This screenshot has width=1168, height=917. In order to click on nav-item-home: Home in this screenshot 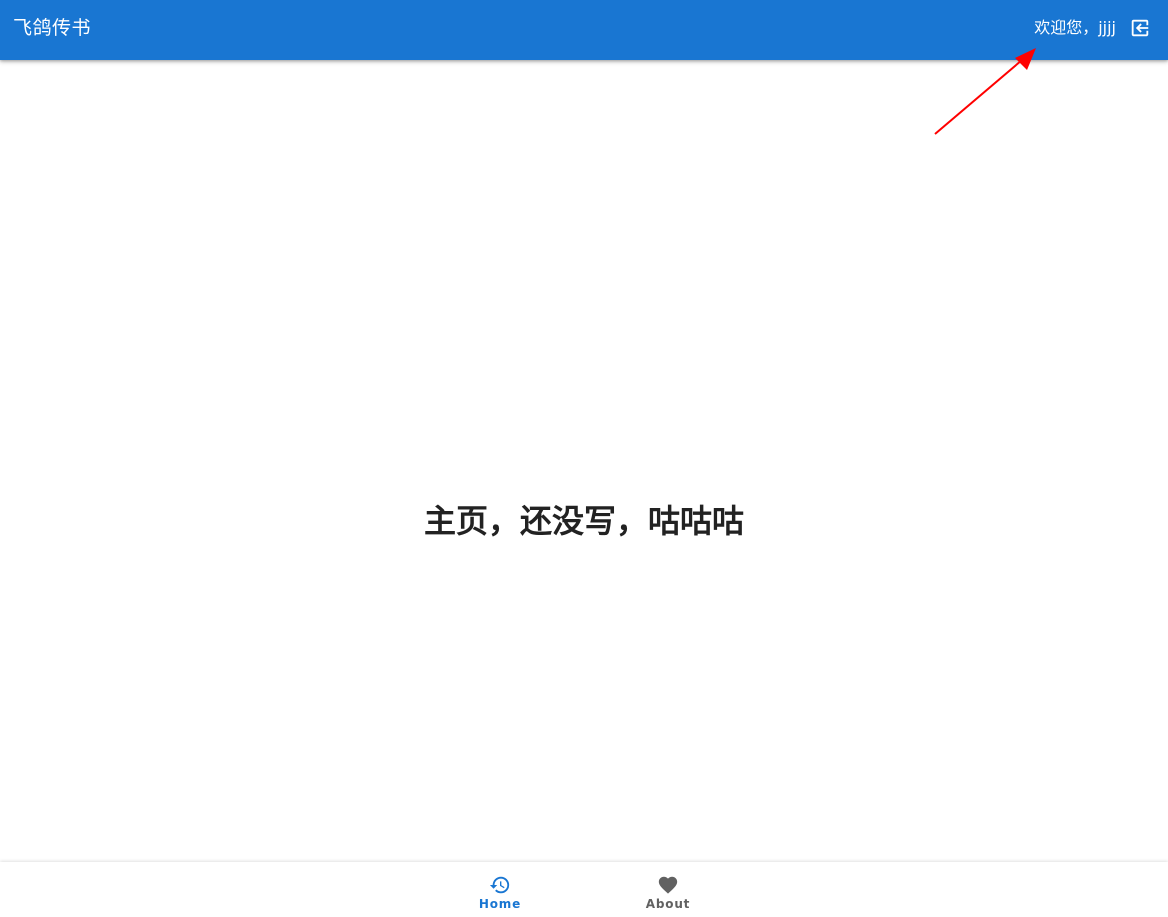, I will do `click(500, 889)`.